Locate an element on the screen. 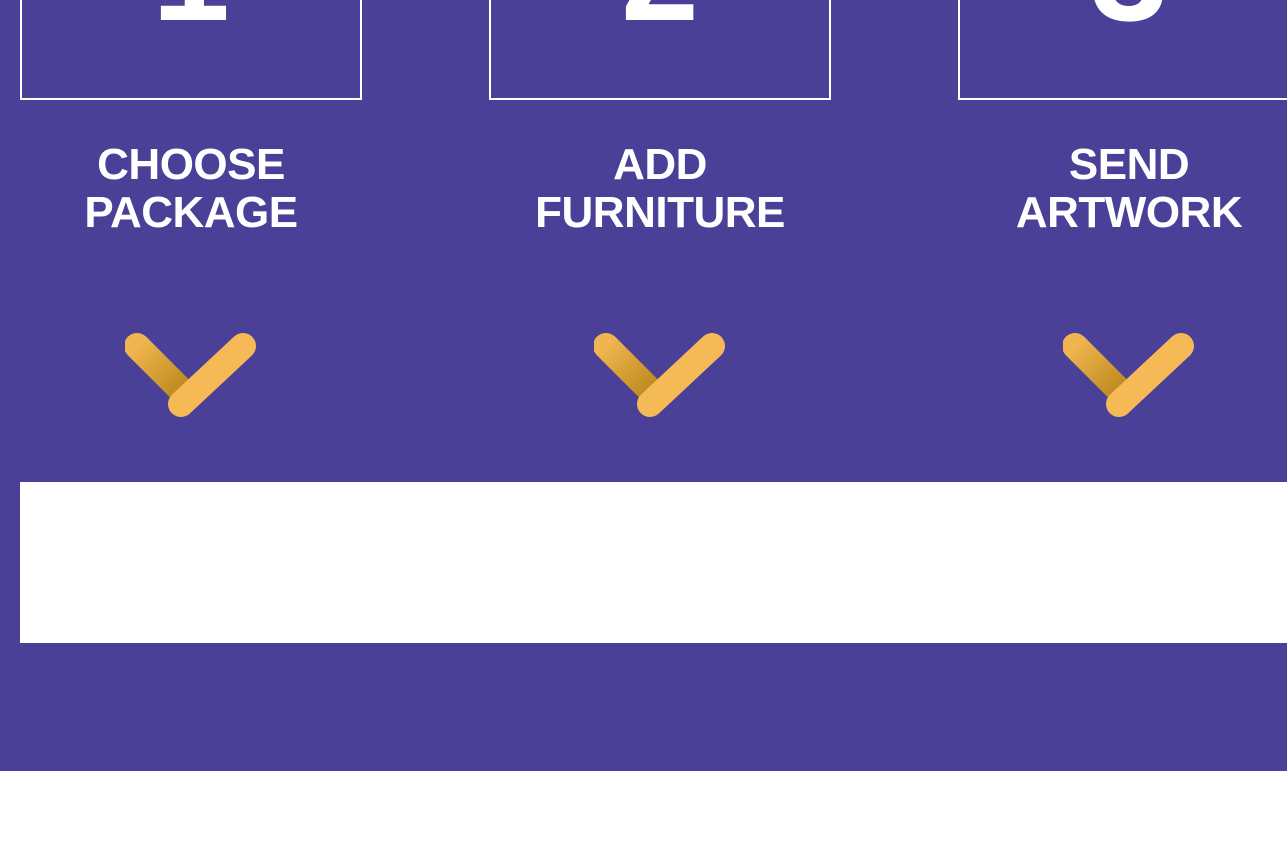  step-1: 1 CHOOSE PACKAGE is located at coordinates (191, 220).